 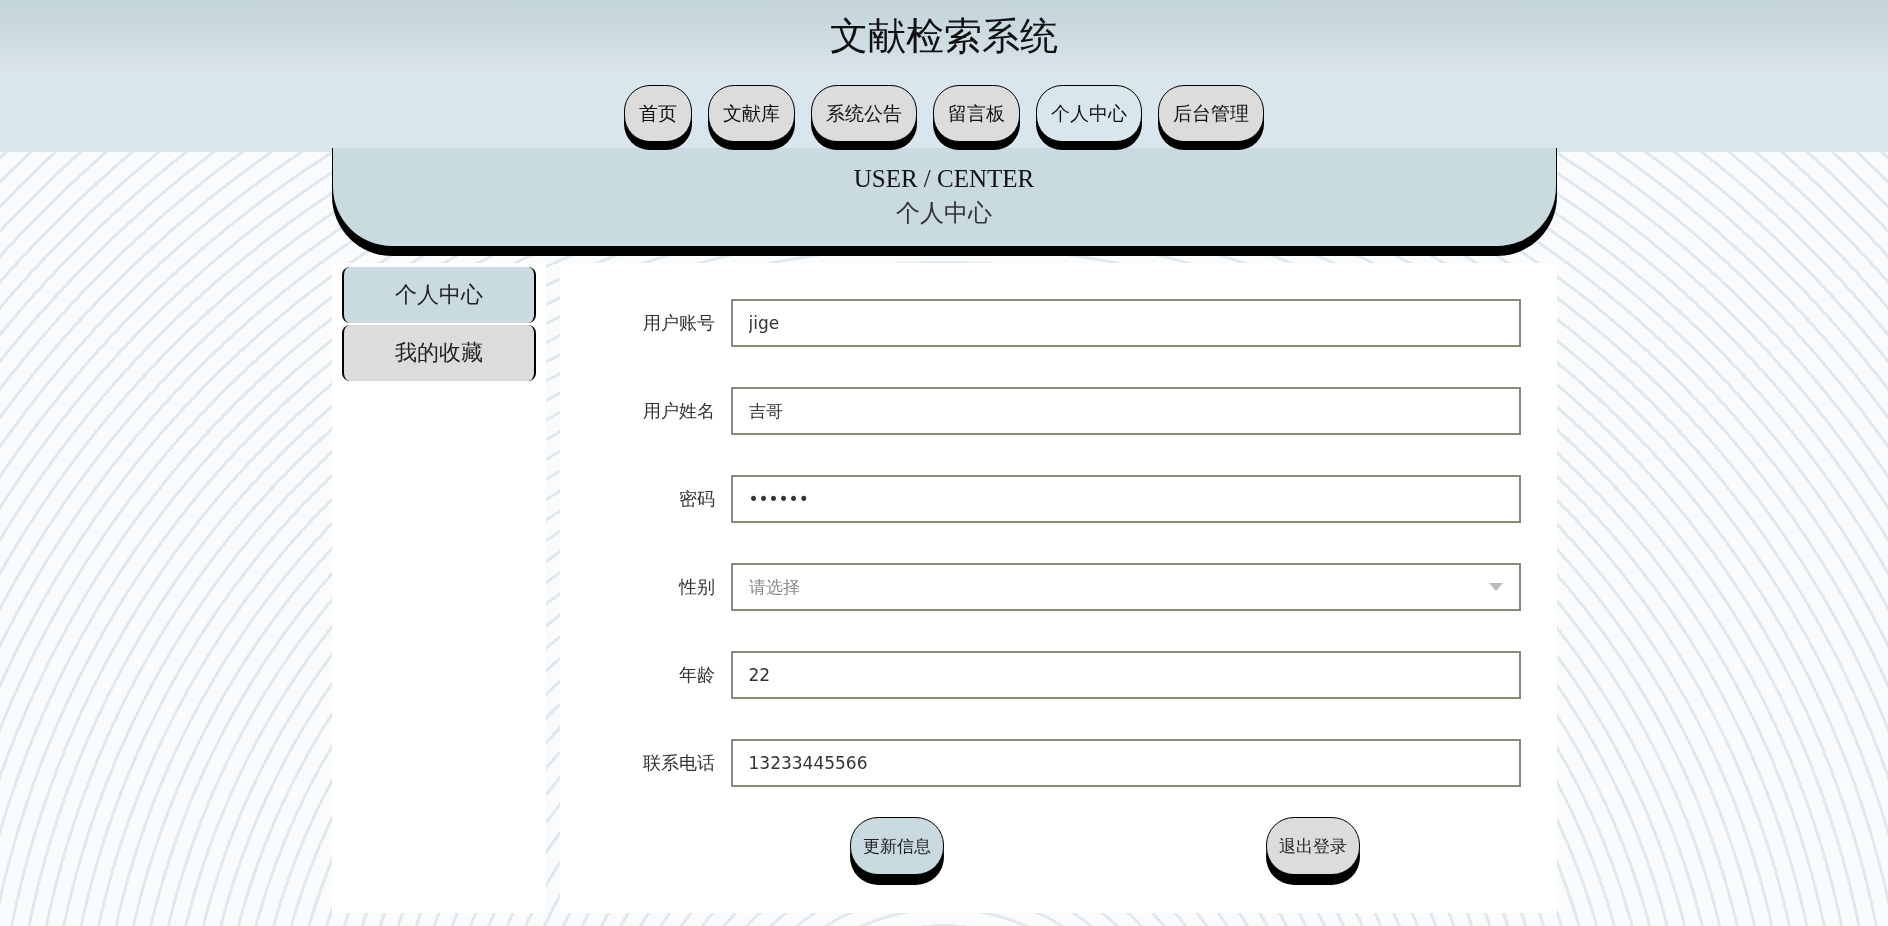 What do you see at coordinates (944, 213) in the screenshot?
I see `banner-subtitle: 个人中心` at bounding box center [944, 213].